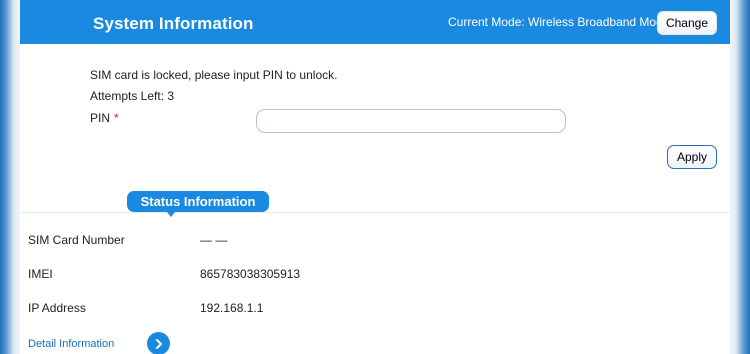  Describe the element at coordinates (692, 157) in the screenshot. I see `apply-button: Apply` at that location.